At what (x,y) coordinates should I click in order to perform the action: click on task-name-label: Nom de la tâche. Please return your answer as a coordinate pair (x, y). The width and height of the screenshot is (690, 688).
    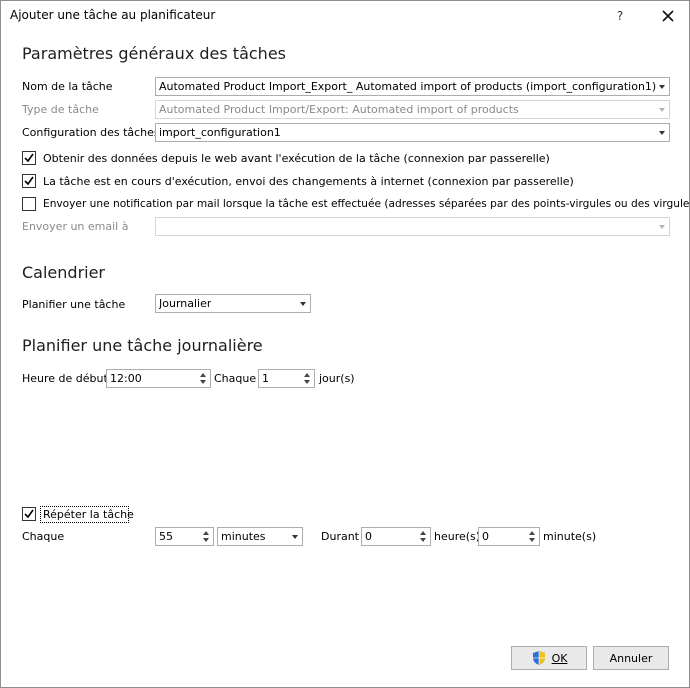
    Looking at the image, I should click on (67, 86).